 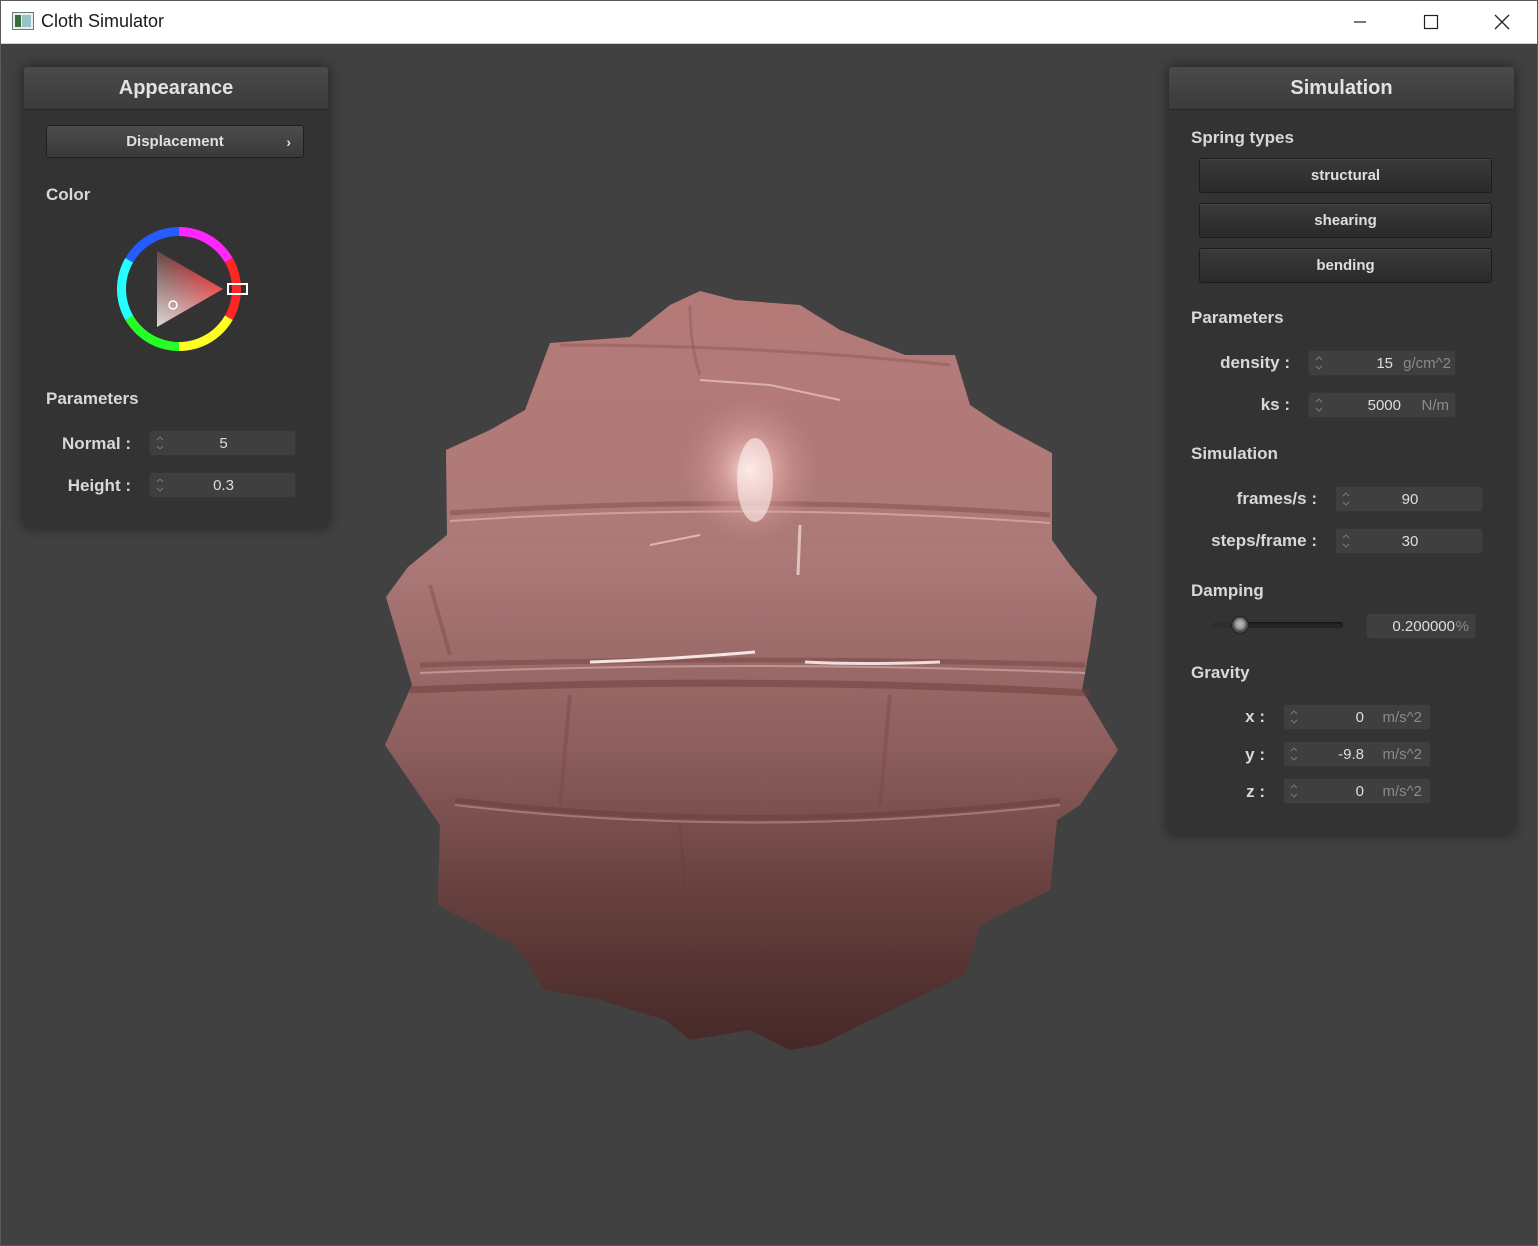 What do you see at coordinates (96, 443) in the screenshot?
I see `normal-label: Normal :` at bounding box center [96, 443].